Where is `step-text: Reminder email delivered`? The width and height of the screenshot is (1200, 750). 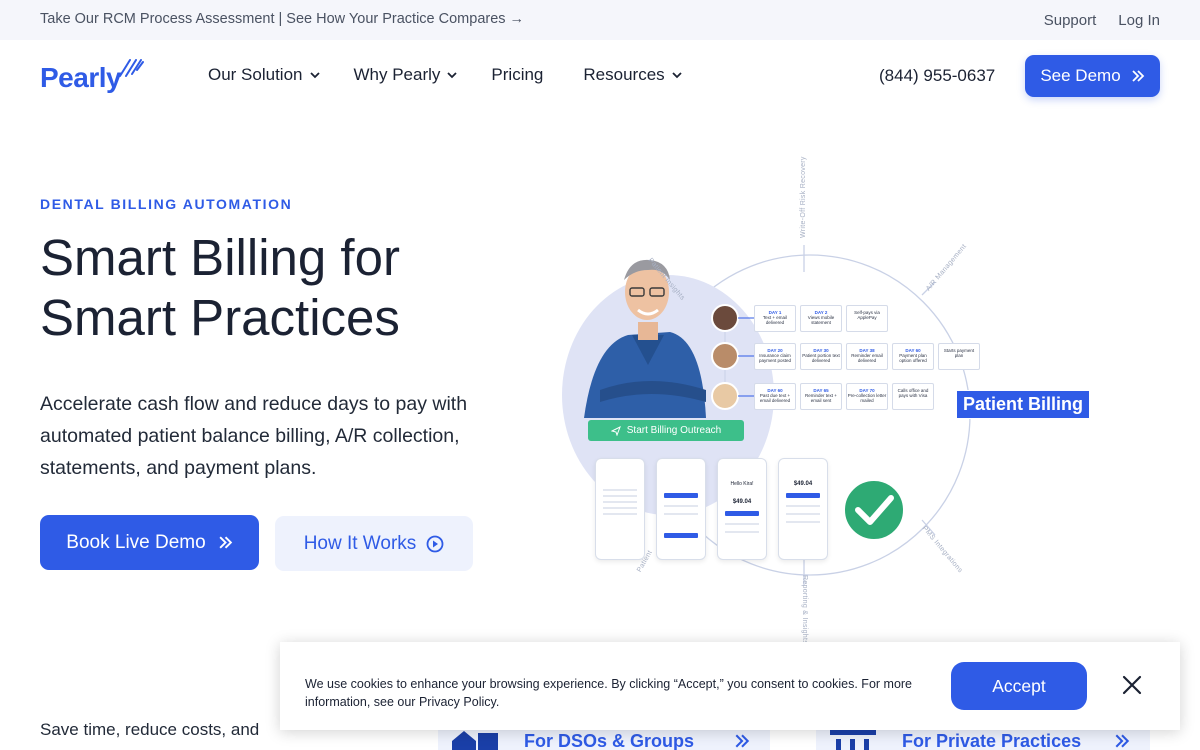 step-text: Reminder email delivered is located at coordinates (867, 358).